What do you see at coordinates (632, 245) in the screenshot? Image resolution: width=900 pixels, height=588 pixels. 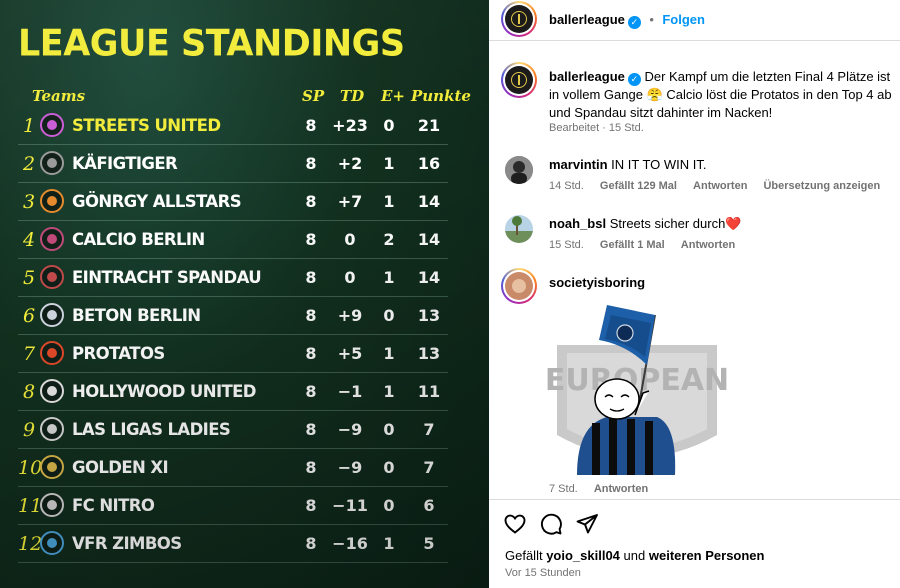 I see `comment-likes: Gefällt 1 Mal` at bounding box center [632, 245].